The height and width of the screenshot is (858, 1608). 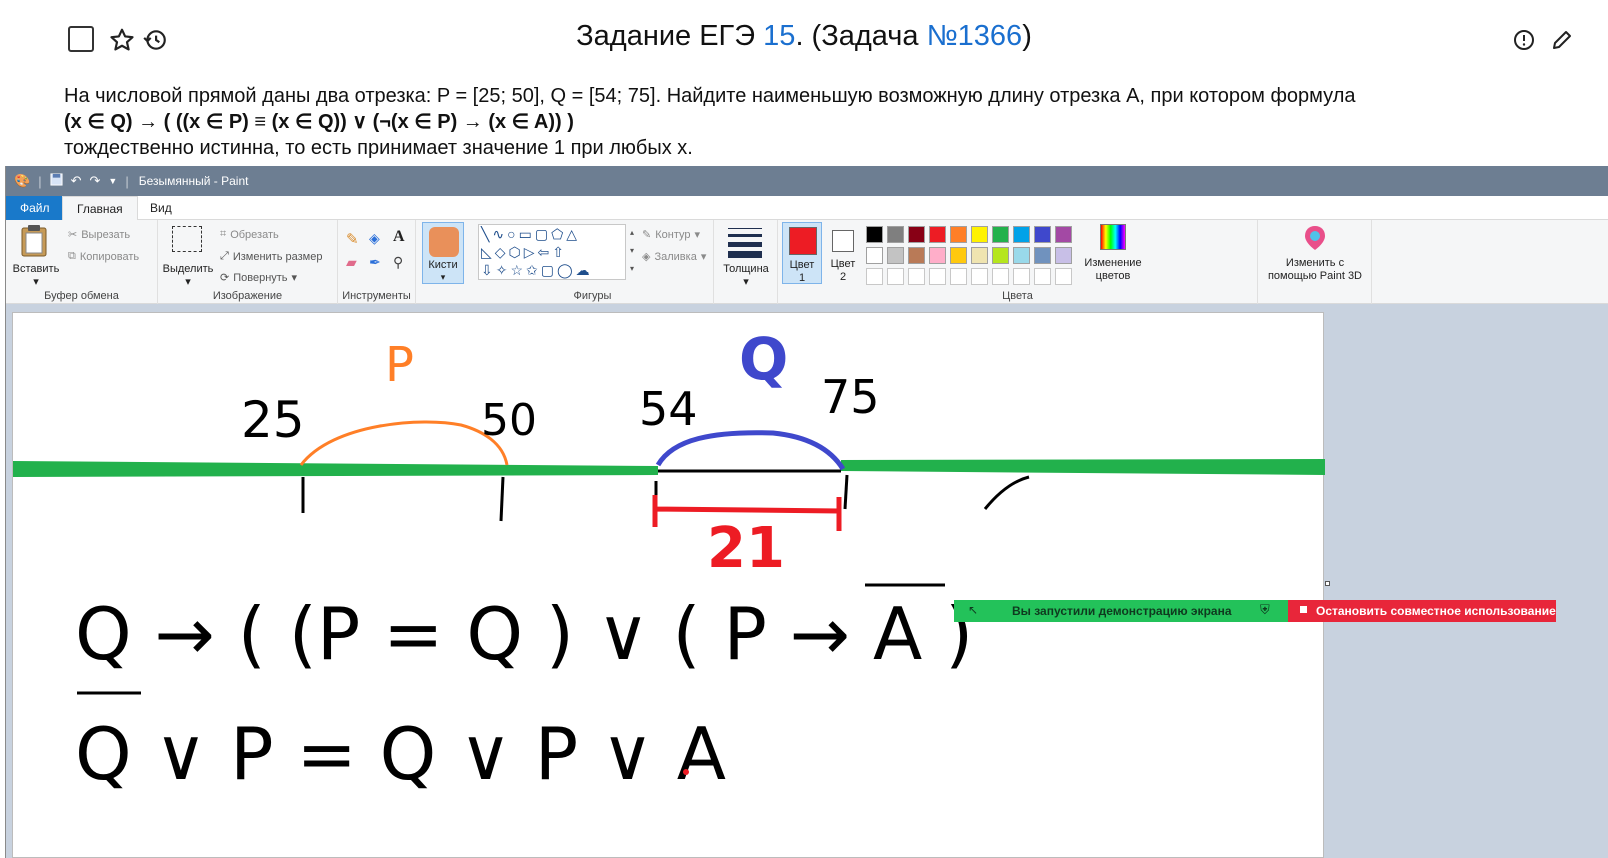 What do you see at coordinates (1422, 611) in the screenshot?
I see `stop-sharing-button: Остановить совместное использование` at bounding box center [1422, 611].